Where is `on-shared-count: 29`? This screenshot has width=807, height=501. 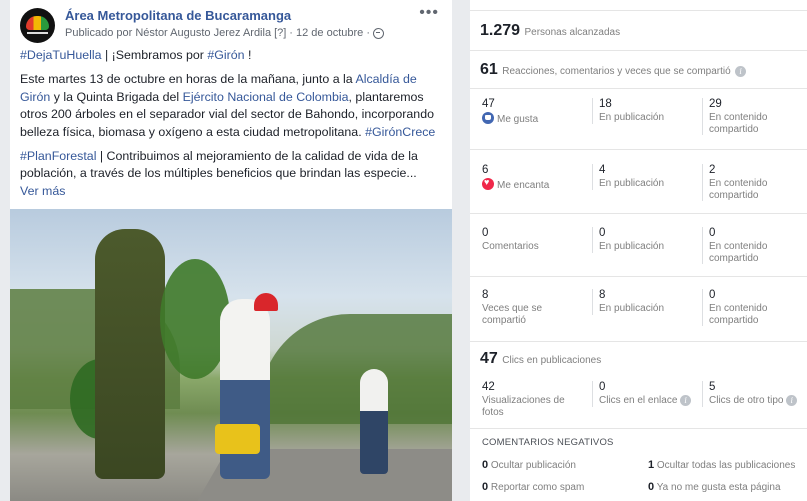
on-shared-count: 29 is located at coordinates (715, 104).